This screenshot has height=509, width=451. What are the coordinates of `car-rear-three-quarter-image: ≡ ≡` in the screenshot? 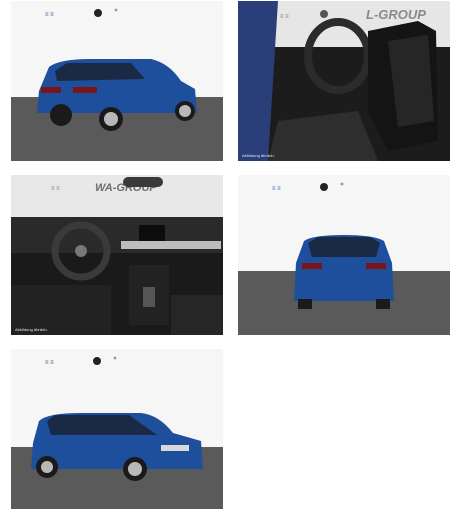 It's located at (117, 81).